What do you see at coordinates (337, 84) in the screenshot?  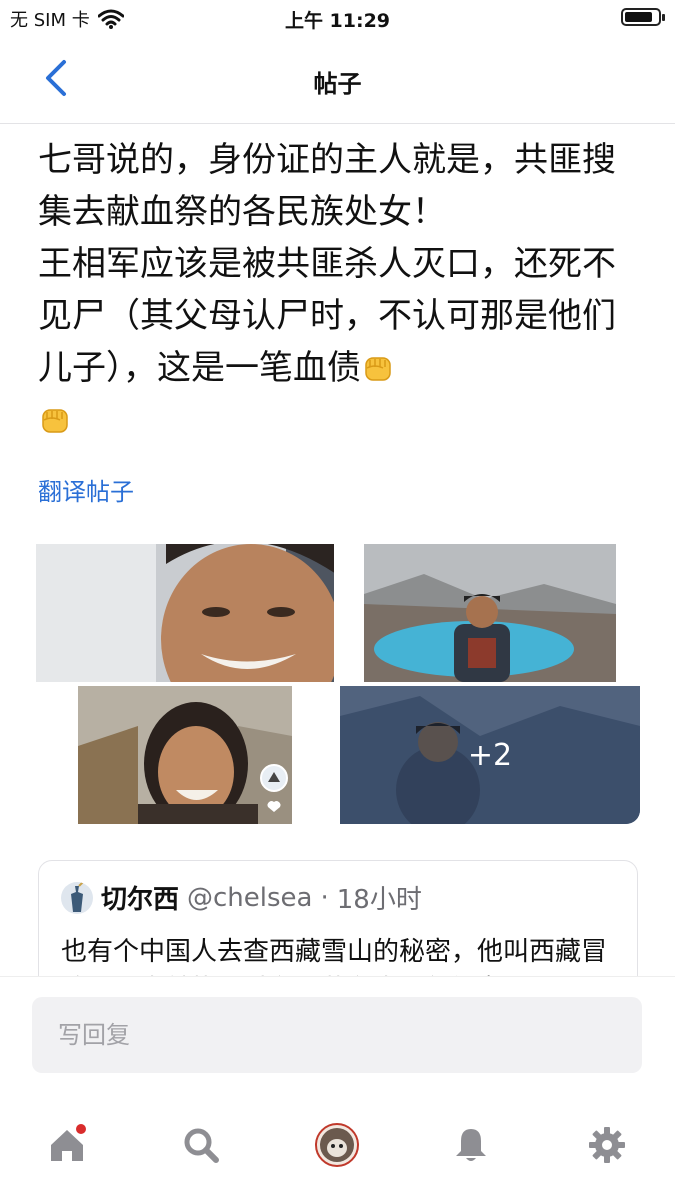 I see `page-title: 帖子` at bounding box center [337, 84].